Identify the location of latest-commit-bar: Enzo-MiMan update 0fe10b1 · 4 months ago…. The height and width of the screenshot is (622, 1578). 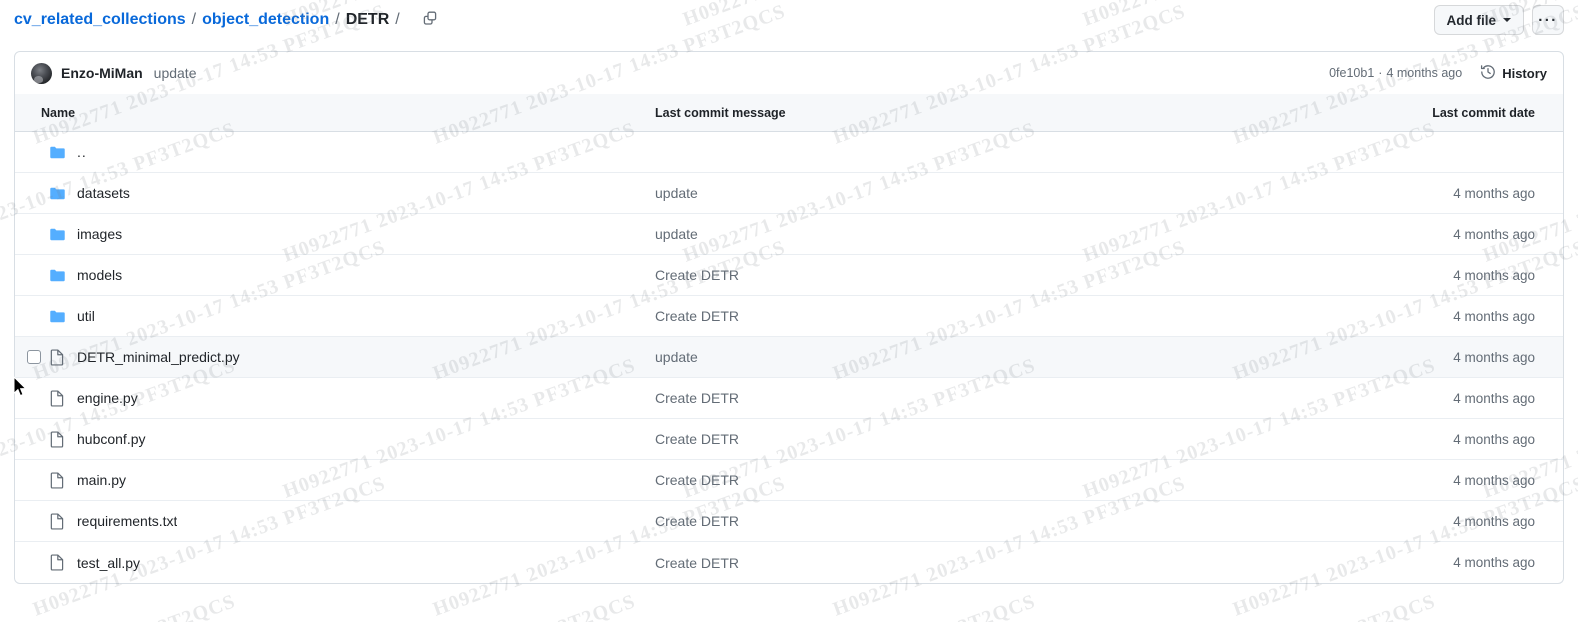
(789, 73).